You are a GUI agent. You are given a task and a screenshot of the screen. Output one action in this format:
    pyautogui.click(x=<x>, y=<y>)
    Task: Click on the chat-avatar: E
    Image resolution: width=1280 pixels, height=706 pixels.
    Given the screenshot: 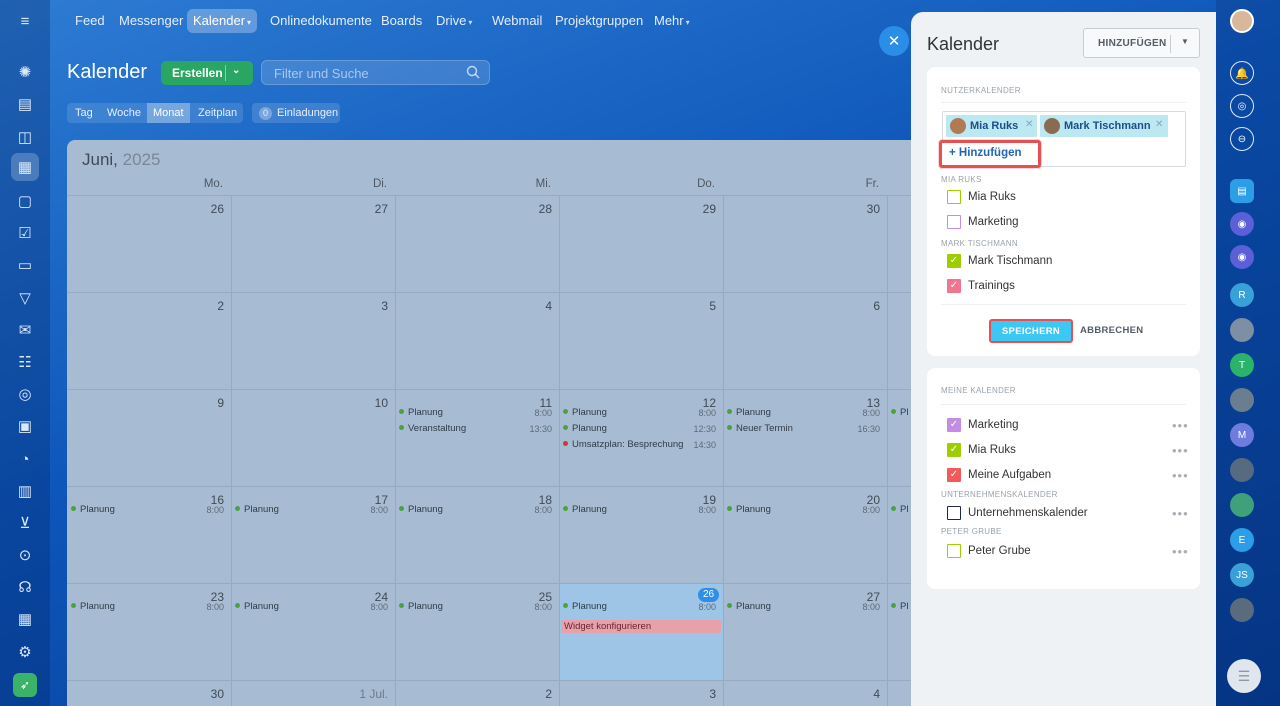 What is the action you would take?
    pyautogui.click(x=1242, y=540)
    